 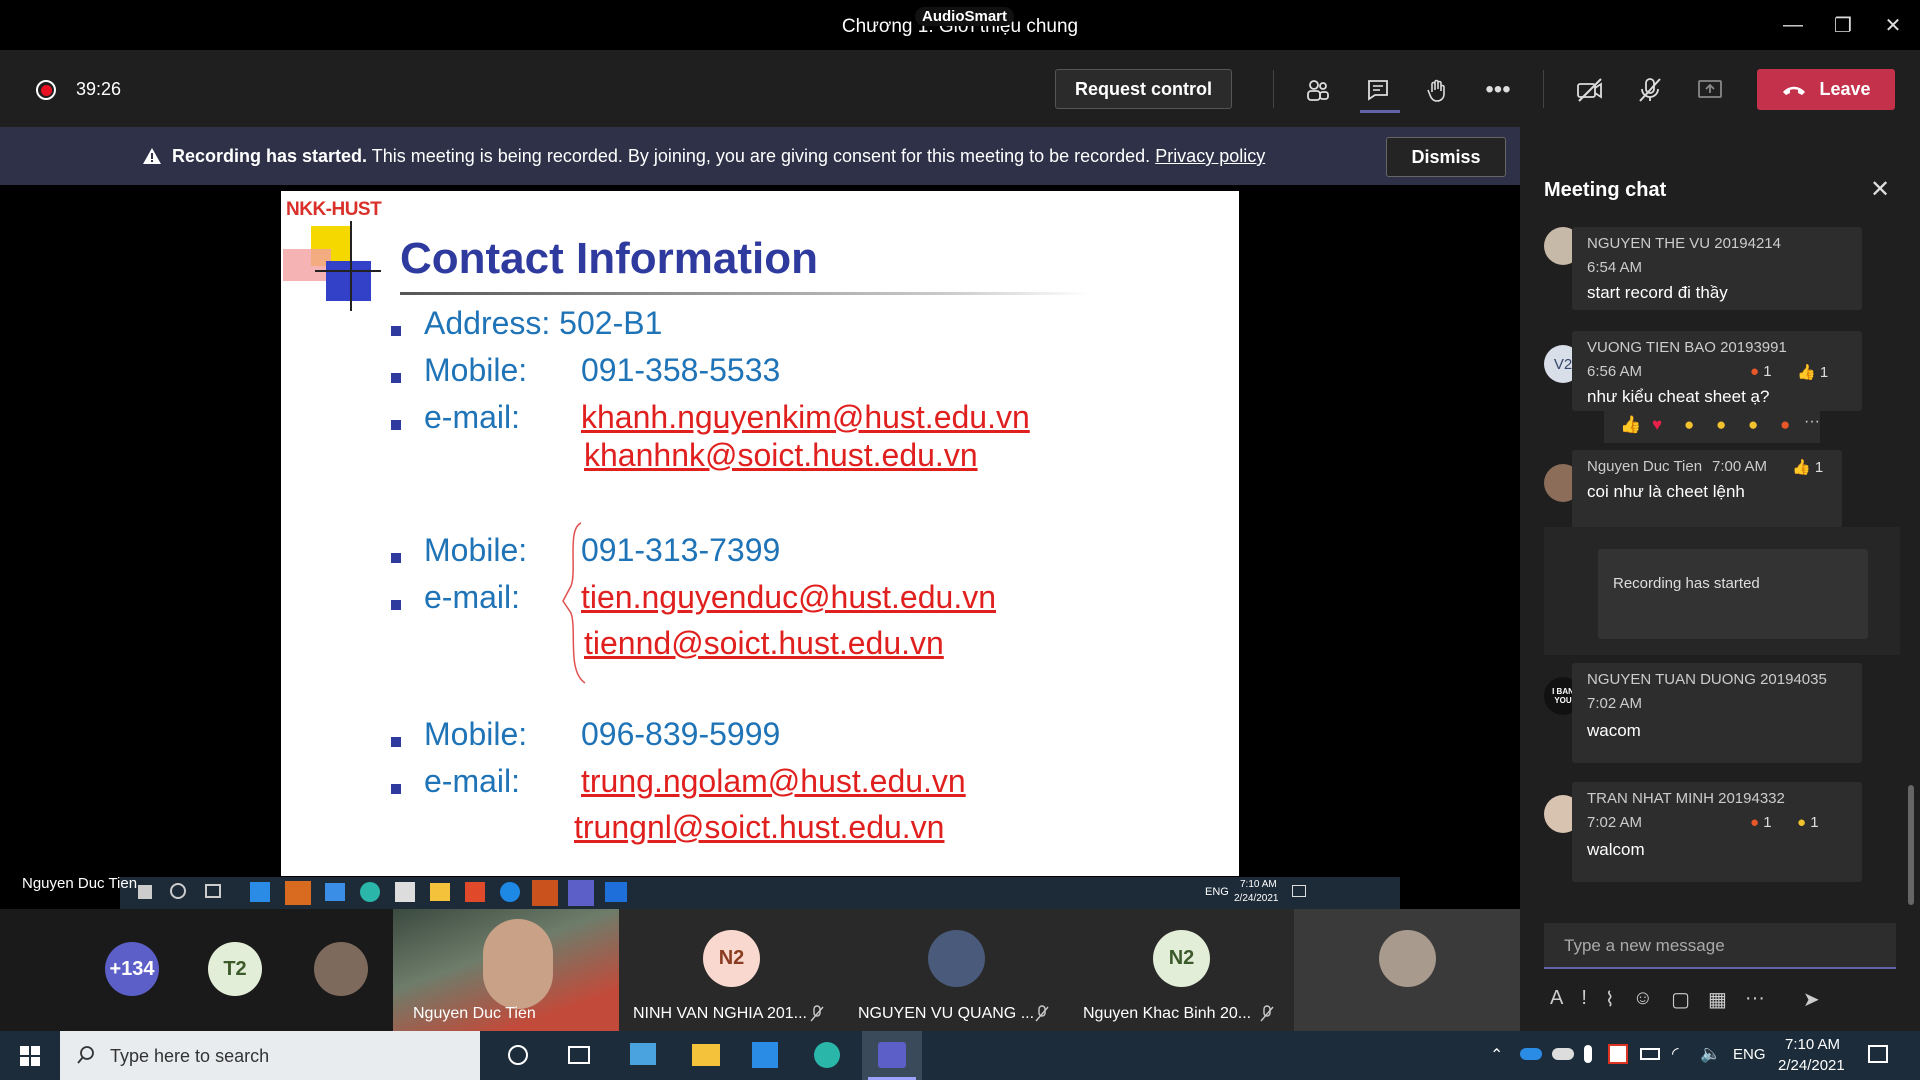 I want to click on file-explorer-icon, so click(x=706, y=1055).